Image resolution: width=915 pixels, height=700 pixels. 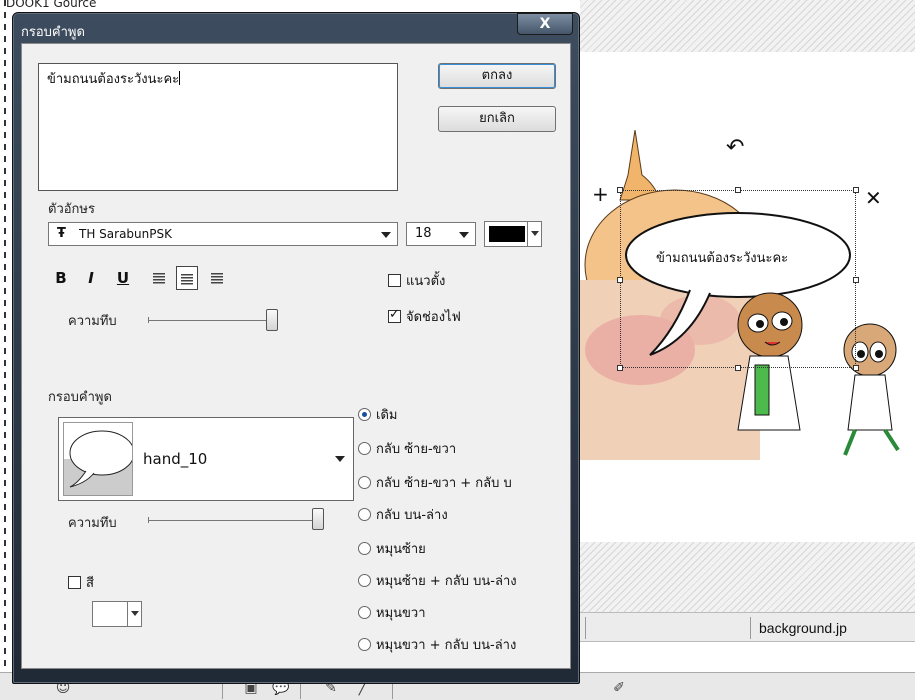 What do you see at coordinates (545, 24) in the screenshot?
I see `close-button: X` at bounding box center [545, 24].